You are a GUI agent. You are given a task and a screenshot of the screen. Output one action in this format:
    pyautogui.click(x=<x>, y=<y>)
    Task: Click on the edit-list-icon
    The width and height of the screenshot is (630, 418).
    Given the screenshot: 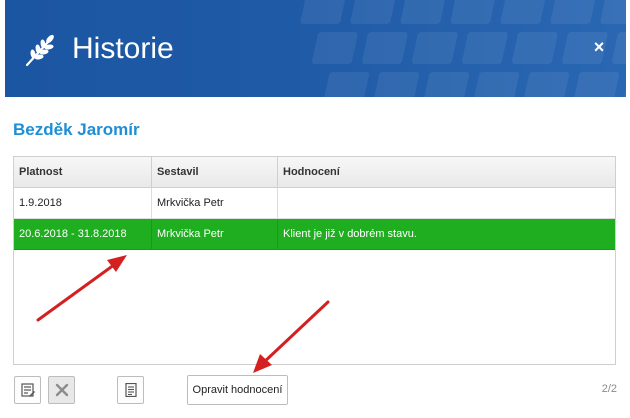 What is the action you would take?
    pyautogui.click(x=28, y=390)
    